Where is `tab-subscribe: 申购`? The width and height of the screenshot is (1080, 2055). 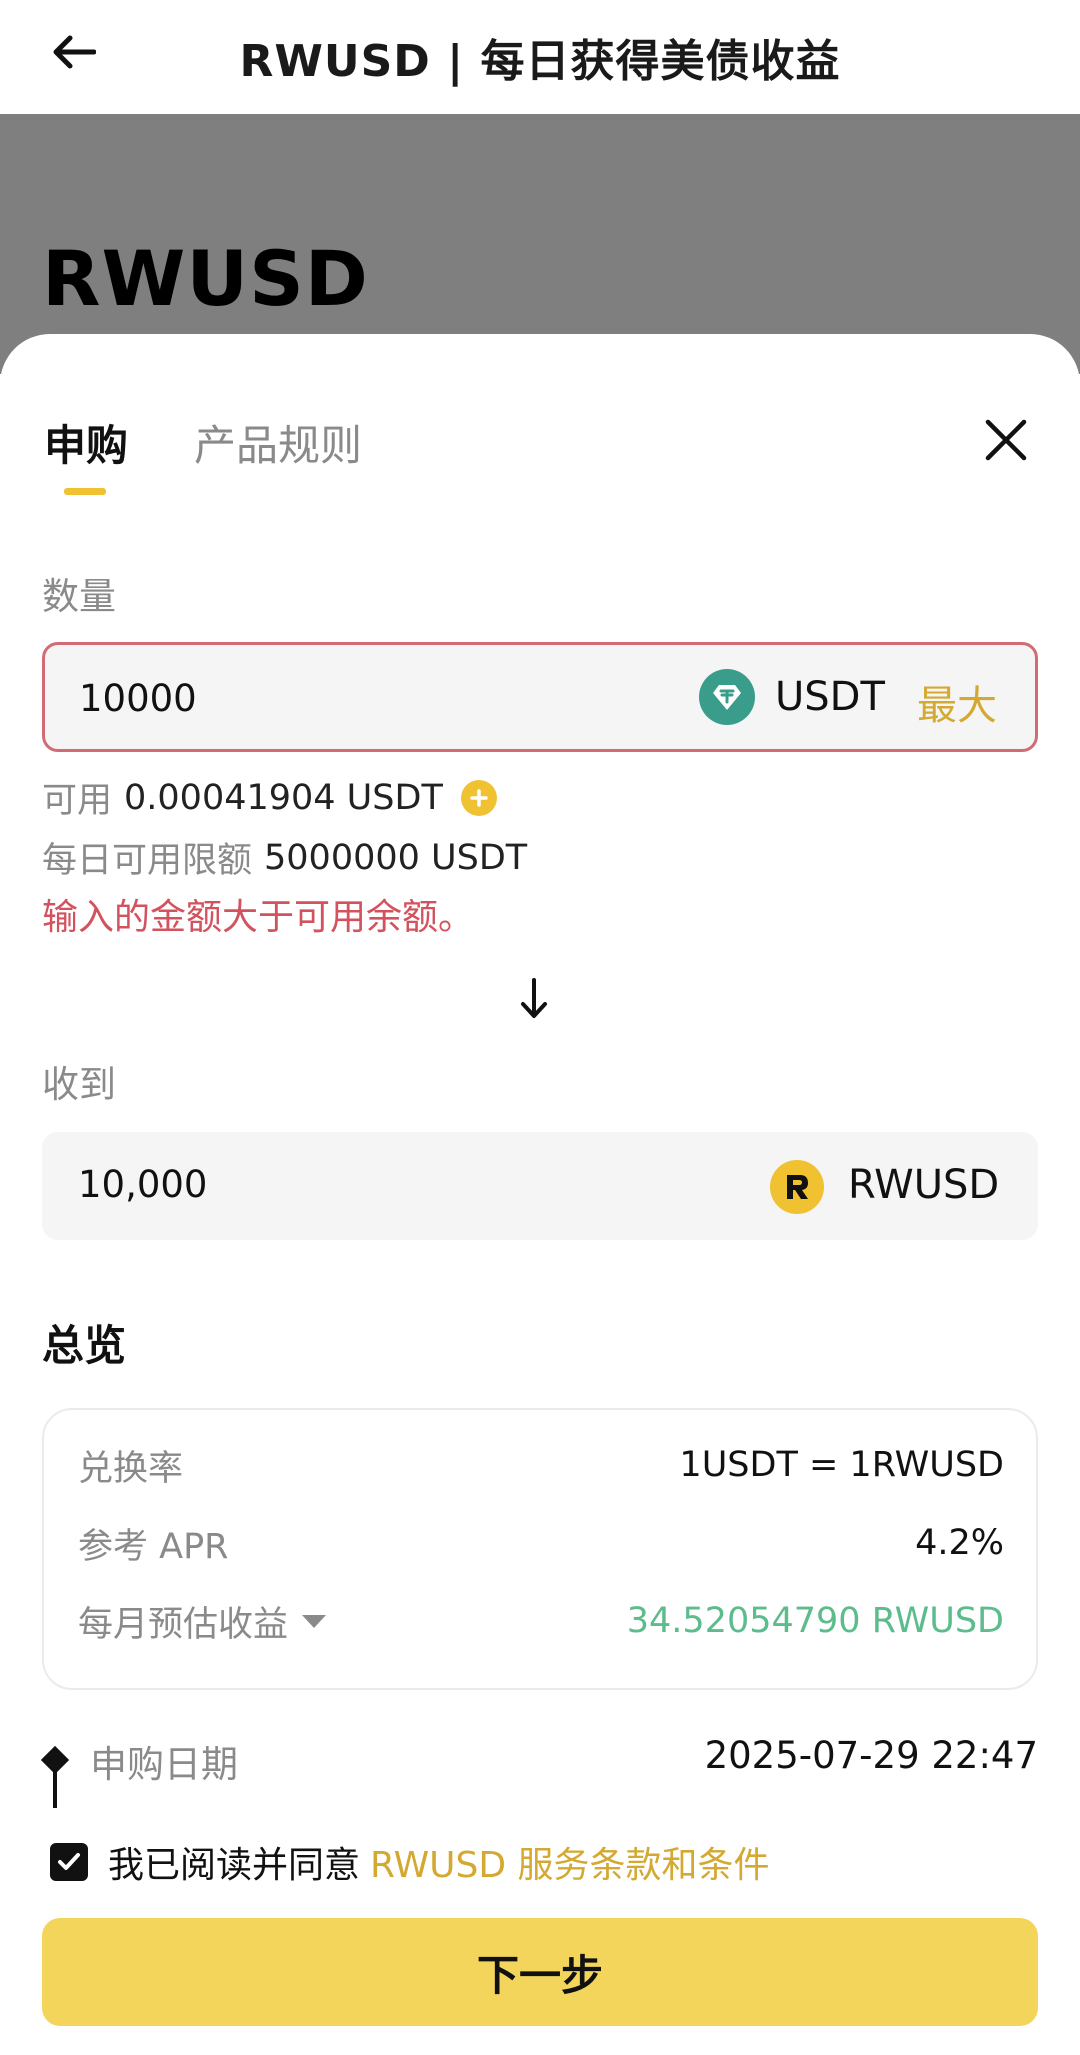 tab-subscribe: 申购 is located at coordinates (86, 453).